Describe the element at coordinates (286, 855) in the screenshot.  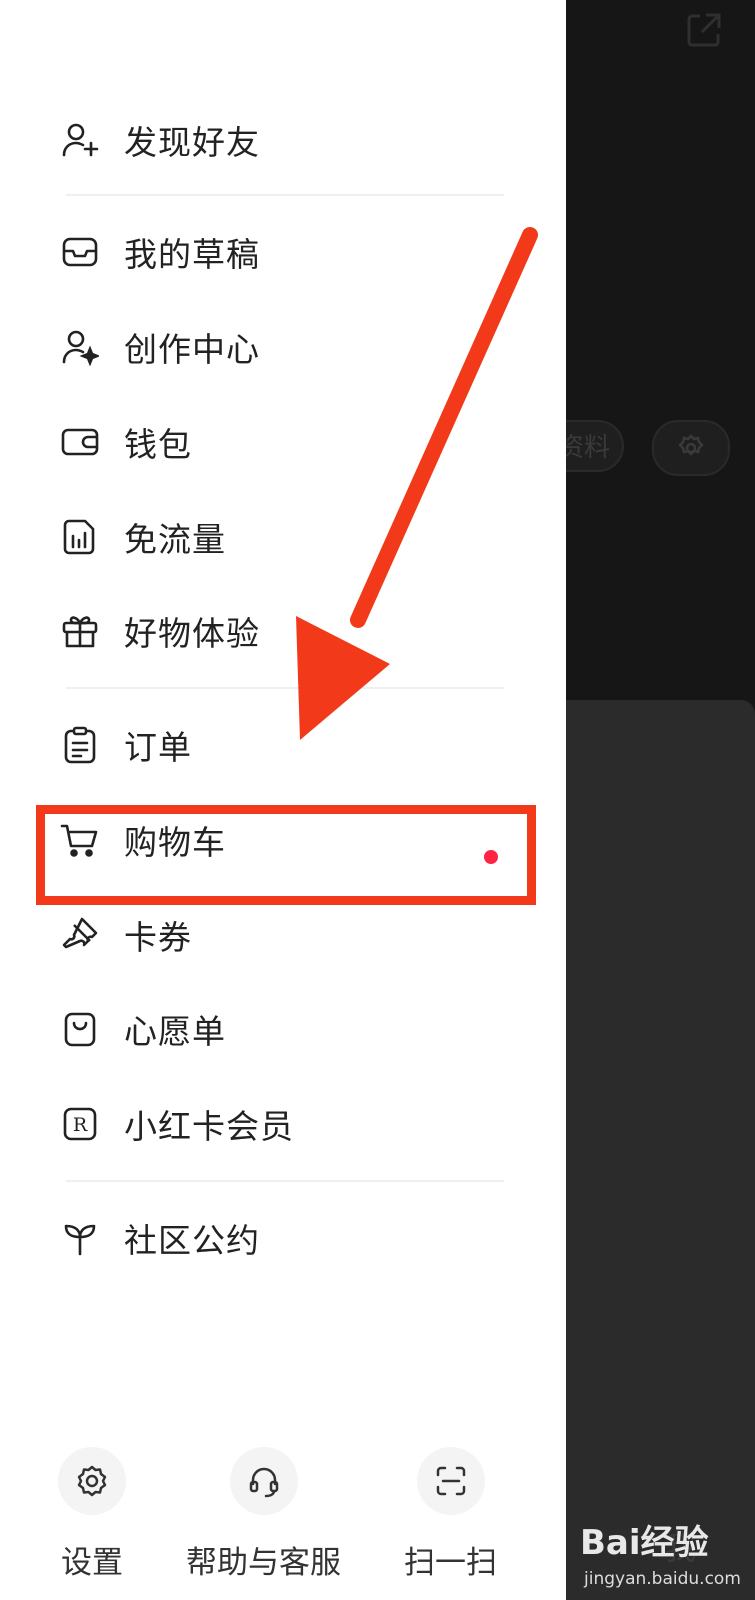
I see `annotation-highlight-box` at that location.